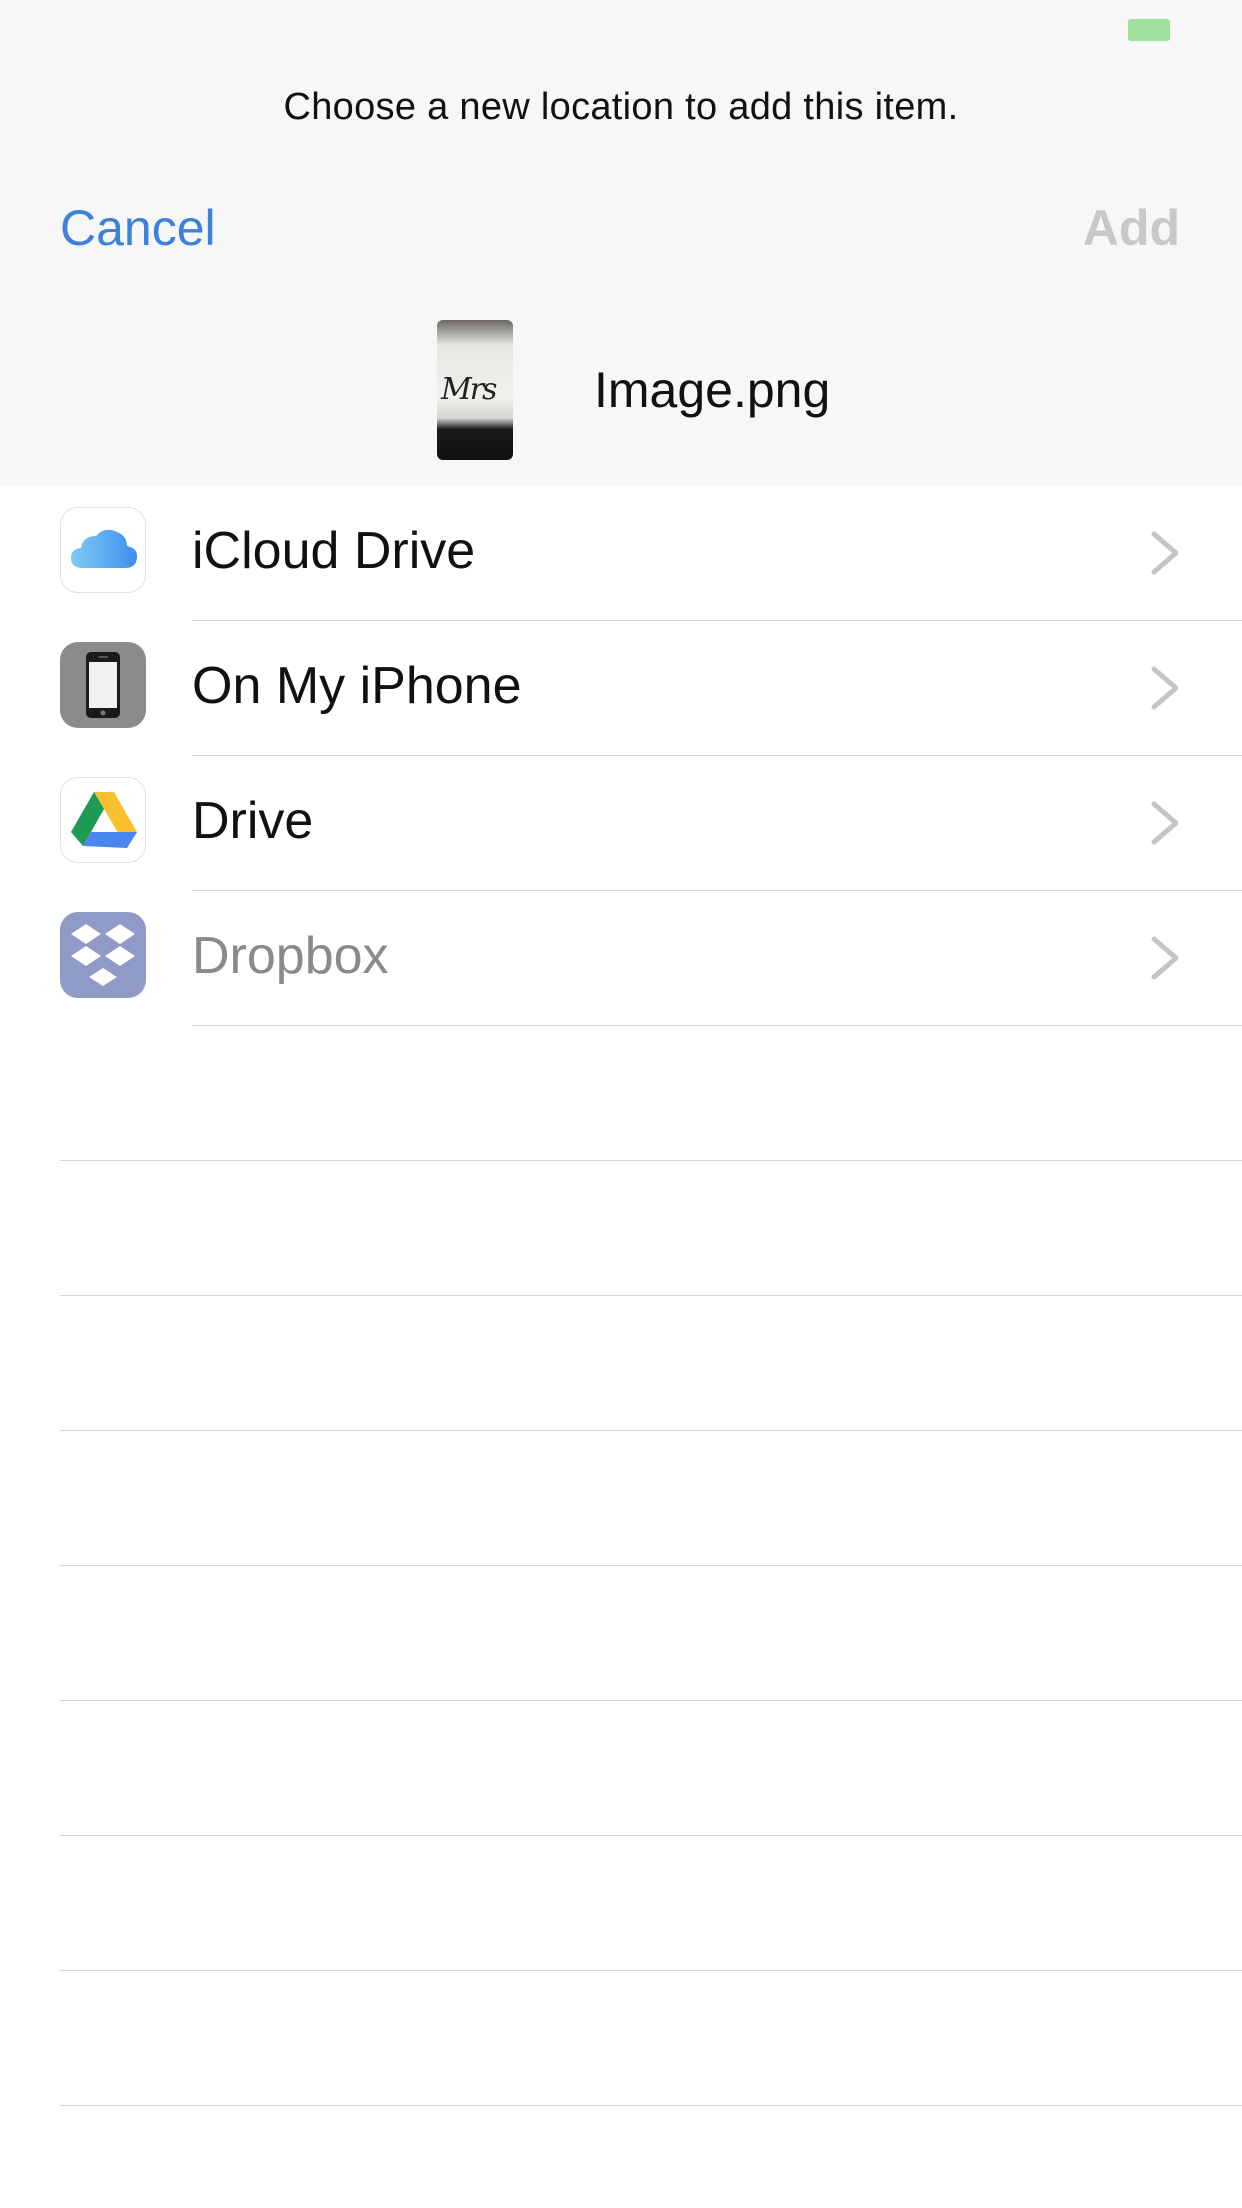 The width and height of the screenshot is (1242, 2208). What do you see at coordinates (1149, 30) in the screenshot?
I see `battery-icon` at bounding box center [1149, 30].